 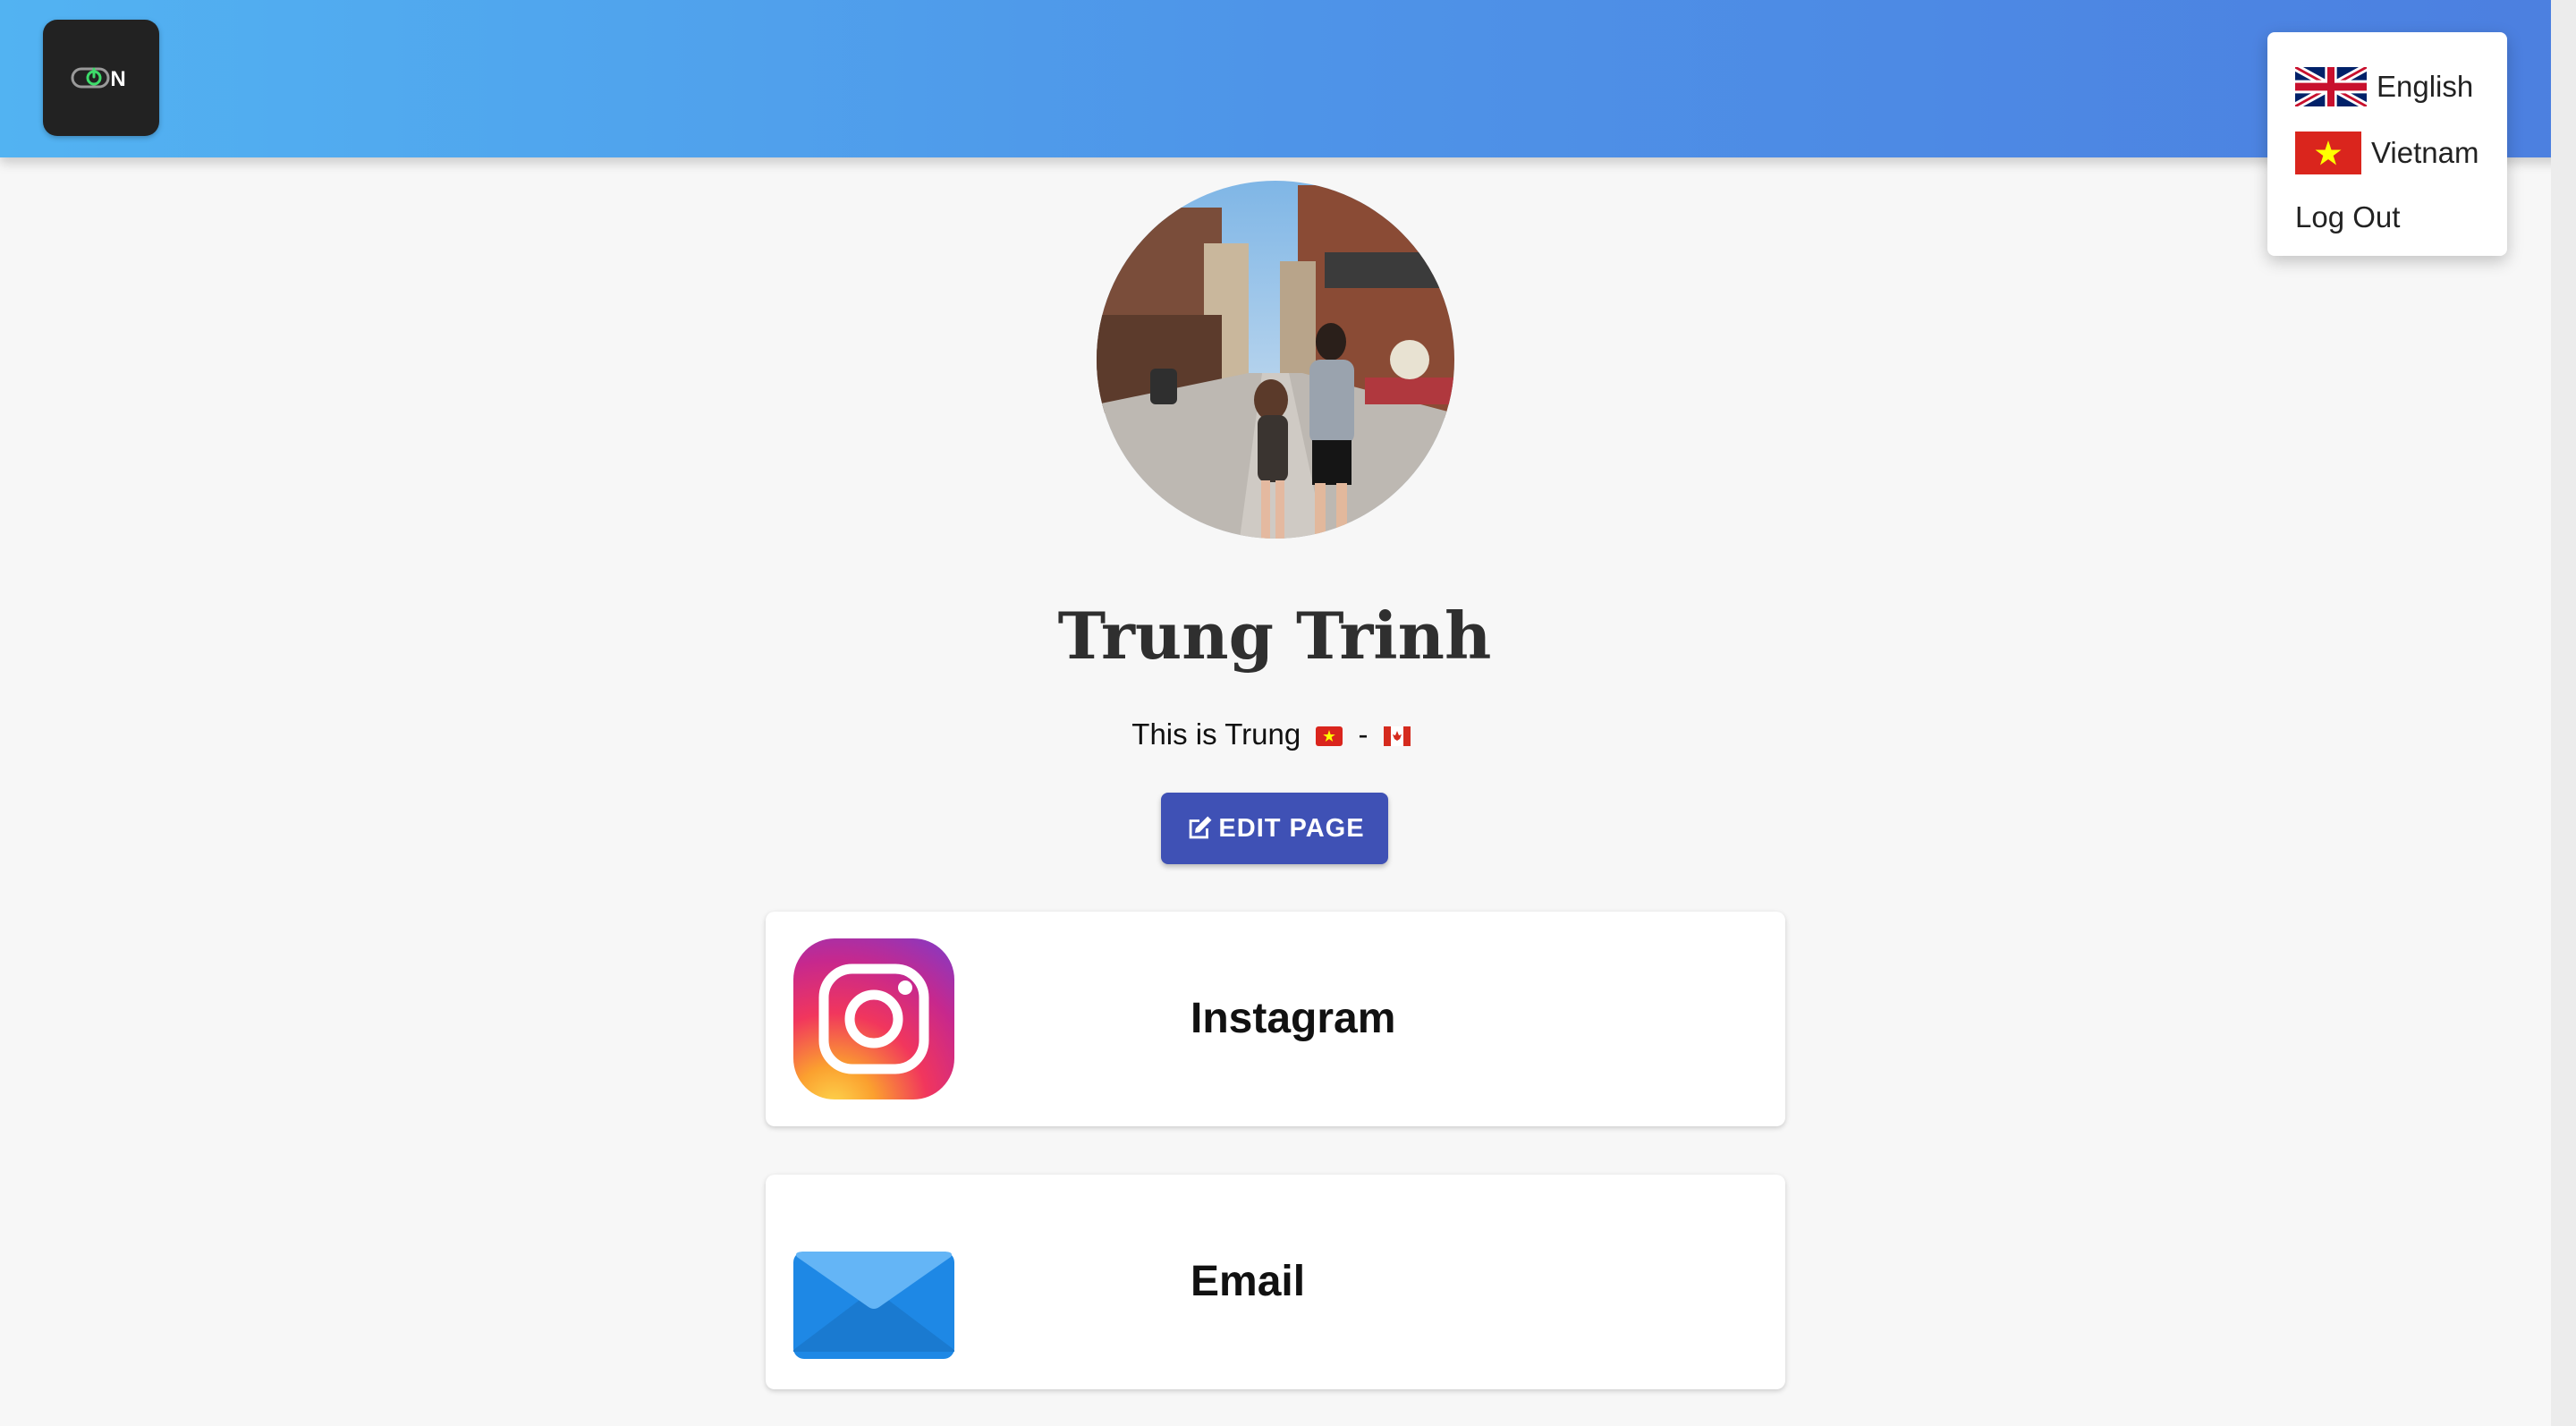 I want to click on edit-button-label: EDIT PAGE, so click(x=1291, y=828).